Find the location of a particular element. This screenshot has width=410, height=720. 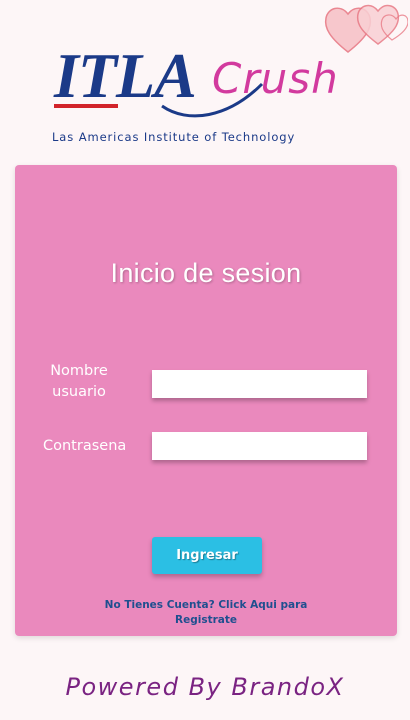

powered-by-footer: Powered By BrandoX is located at coordinates (205, 687).